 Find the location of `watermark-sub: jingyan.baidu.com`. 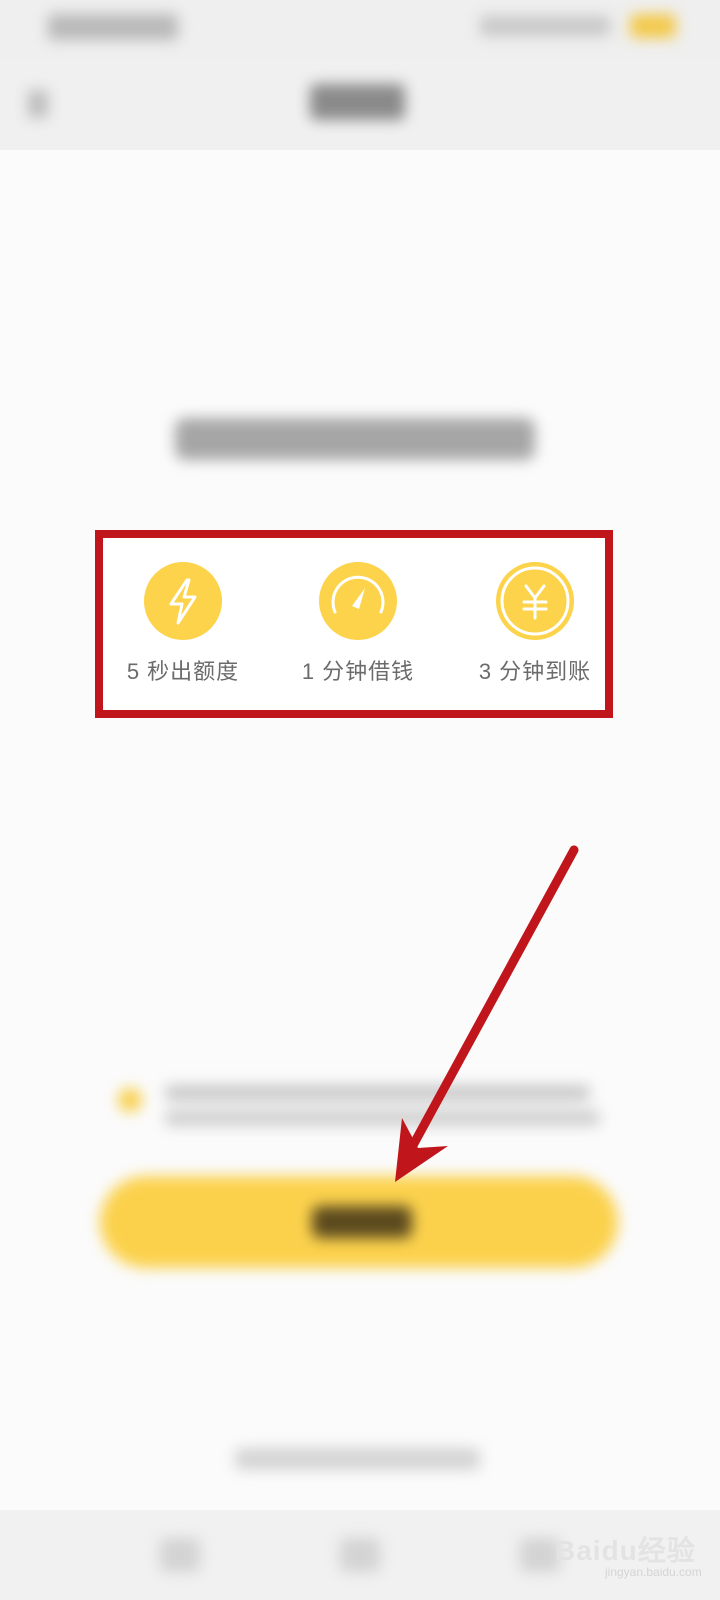

watermark-sub: jingyan.baidu.com is located at coordinates (653, 1572).